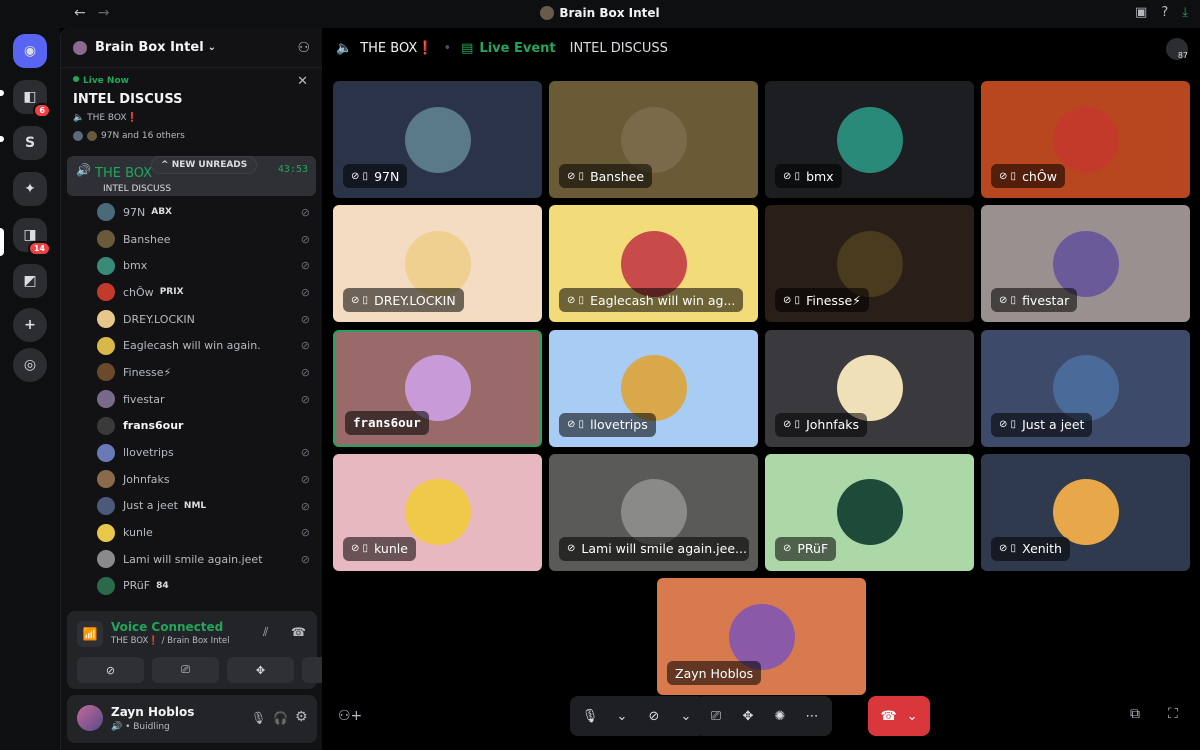 The height and width of the screenshot is (750, 1200). What do you see at coordinates (437, 388) in the screenshot?
I see `participant-tile: frans6our` at bounding box center [437, 388].